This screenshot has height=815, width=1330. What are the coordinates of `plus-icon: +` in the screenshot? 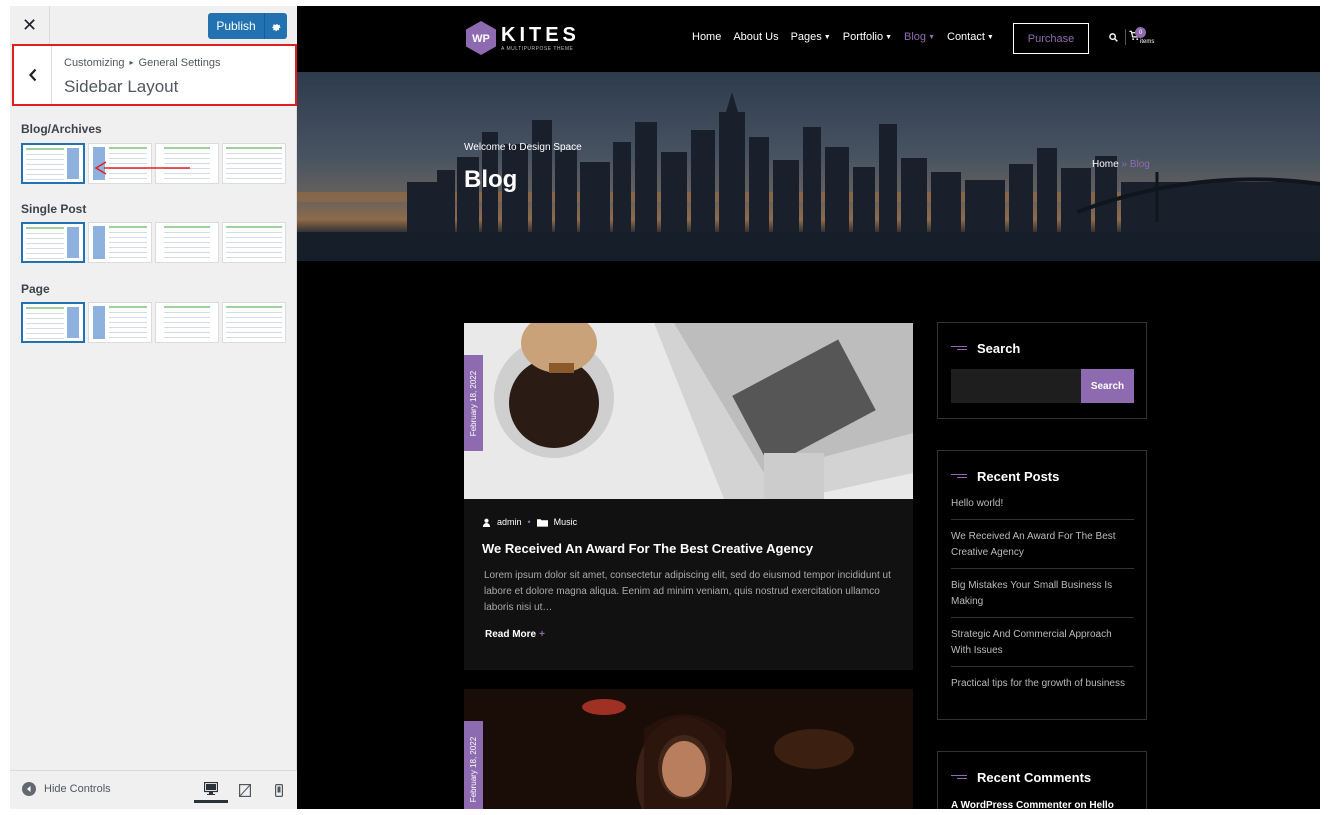 It's located at (542, 634).